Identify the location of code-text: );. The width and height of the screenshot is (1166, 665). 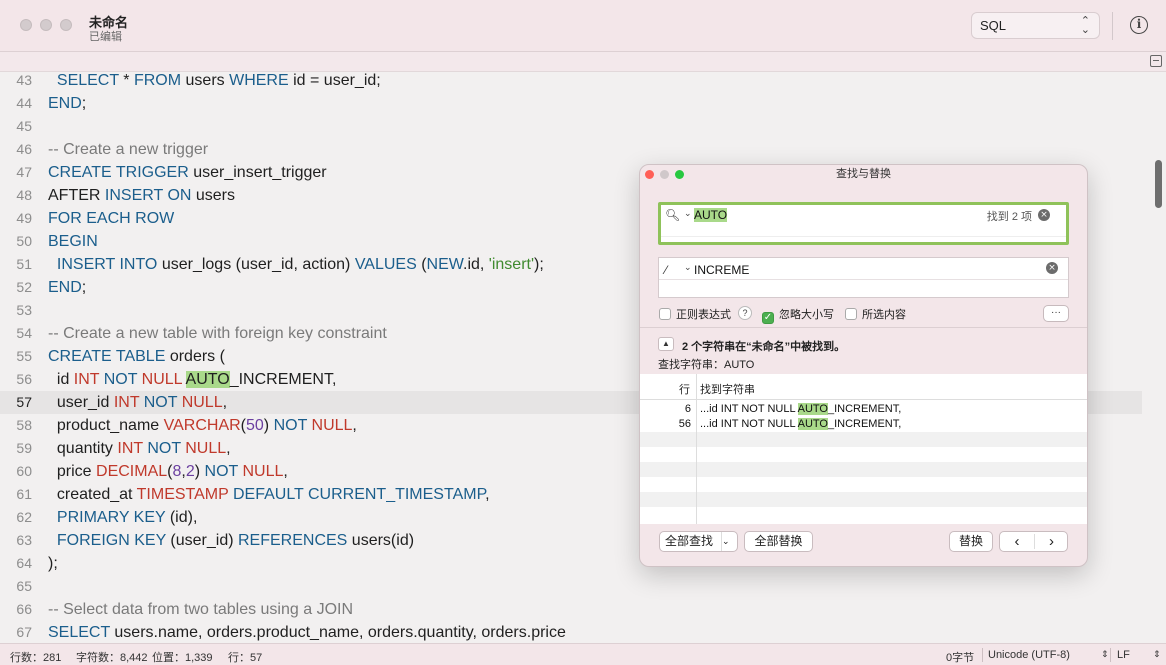
(53, 563).